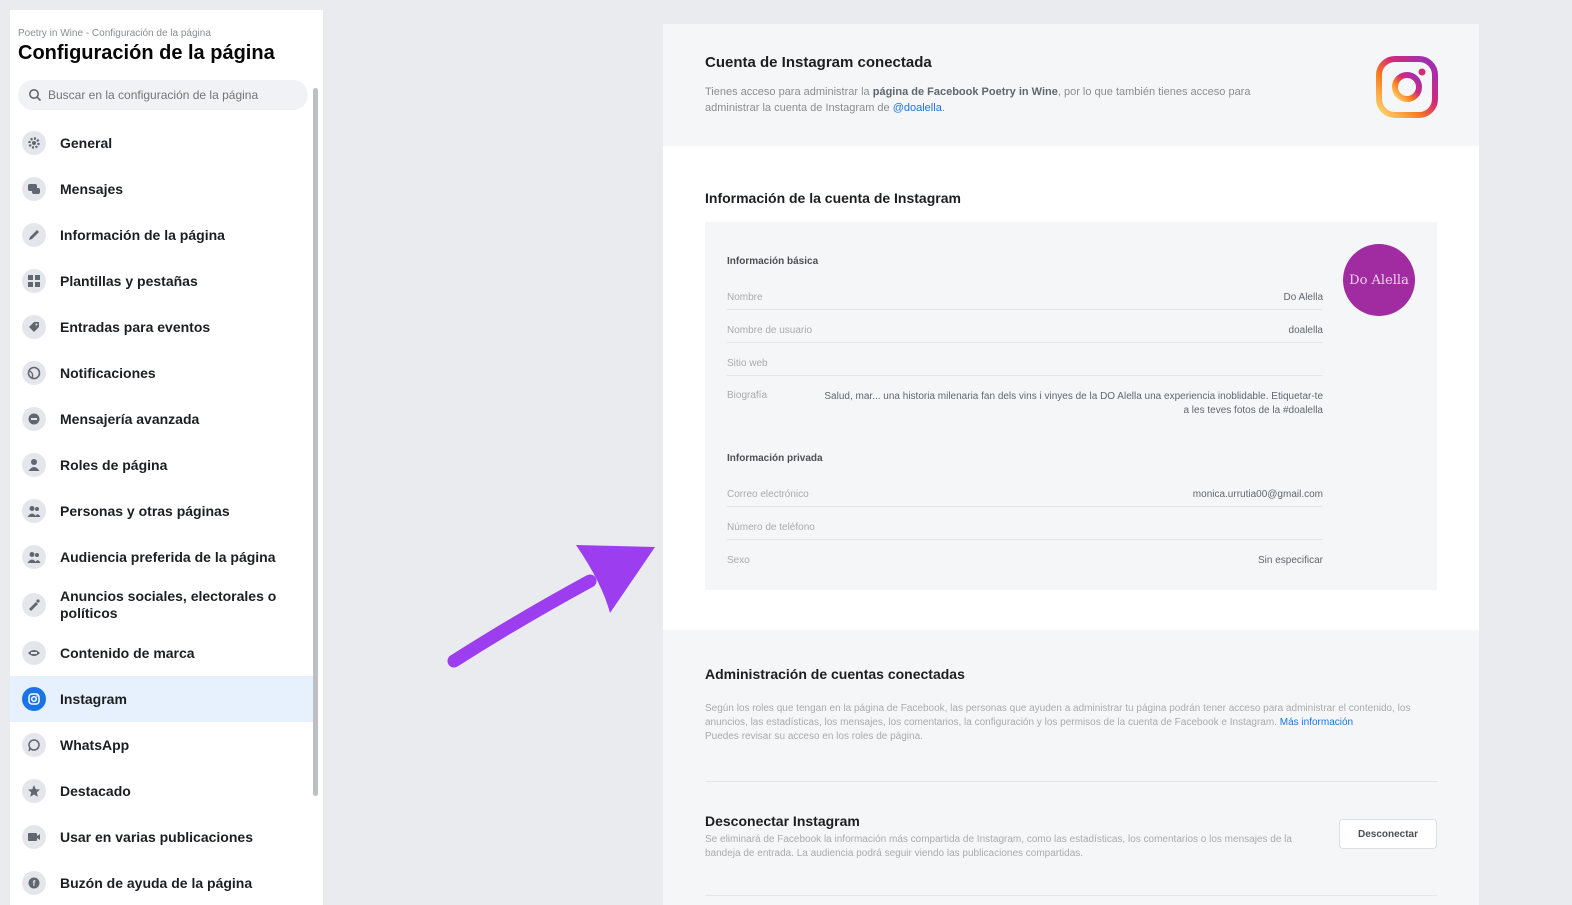  What do you see at coordinates (34, 837) in the screenshot?
I see `video-icon` at bounding box center [34, 837].